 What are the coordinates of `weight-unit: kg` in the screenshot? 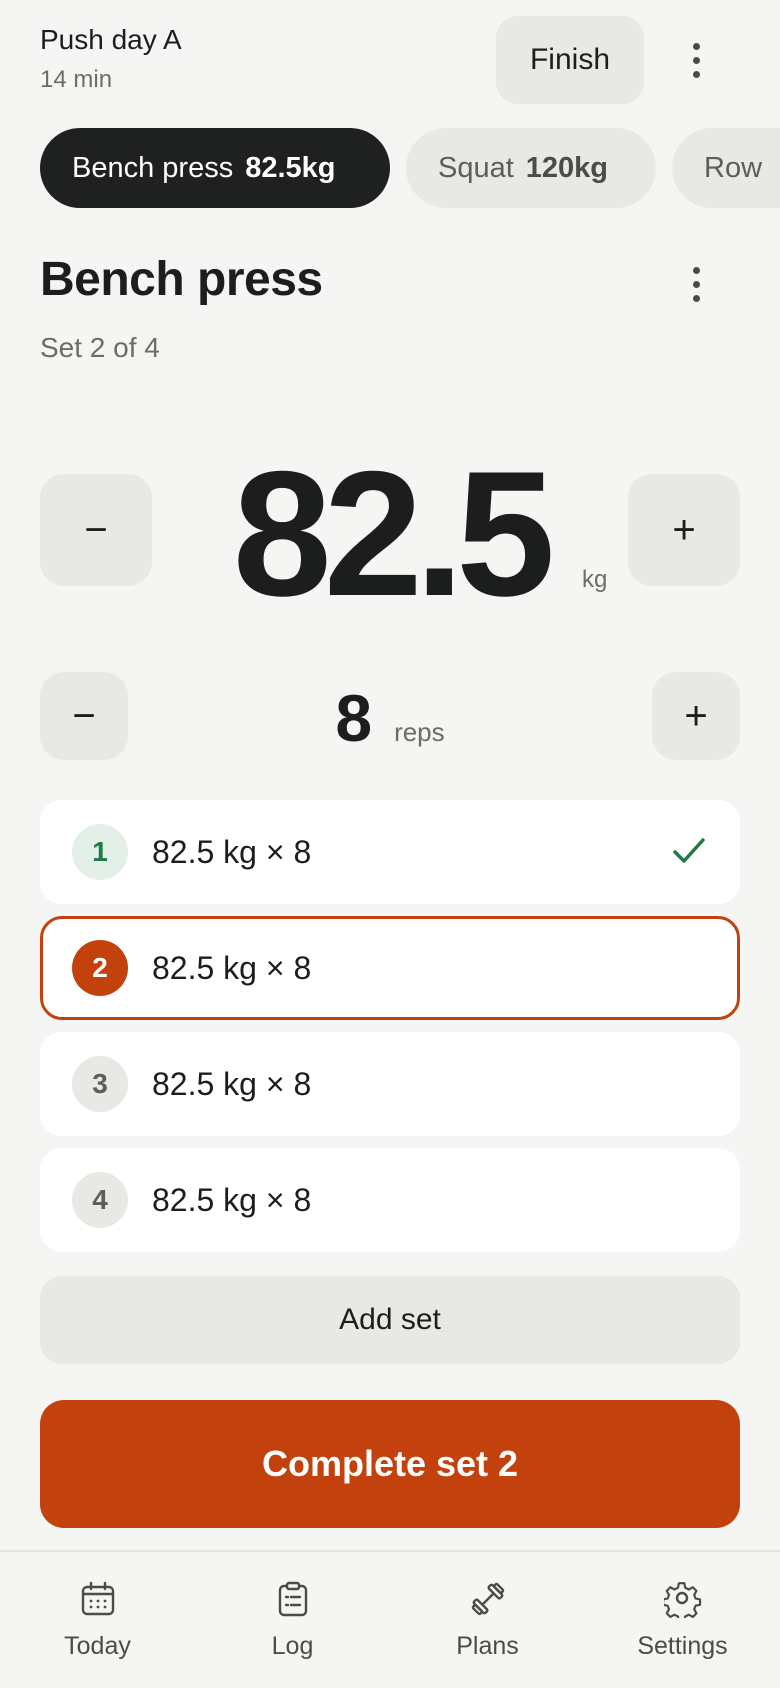 It's located at (595, 579).